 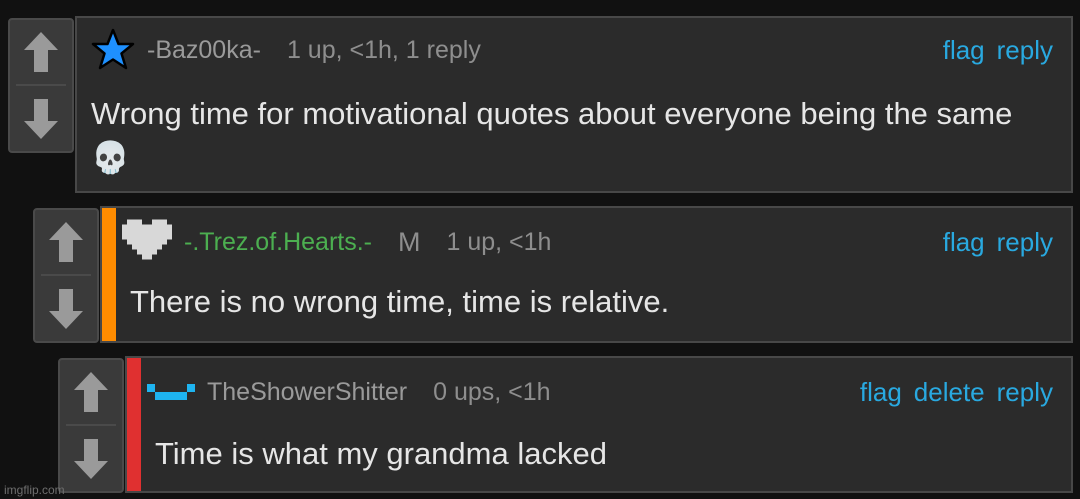 I want to click on delete-link: delete, so click(x=949, y=392).